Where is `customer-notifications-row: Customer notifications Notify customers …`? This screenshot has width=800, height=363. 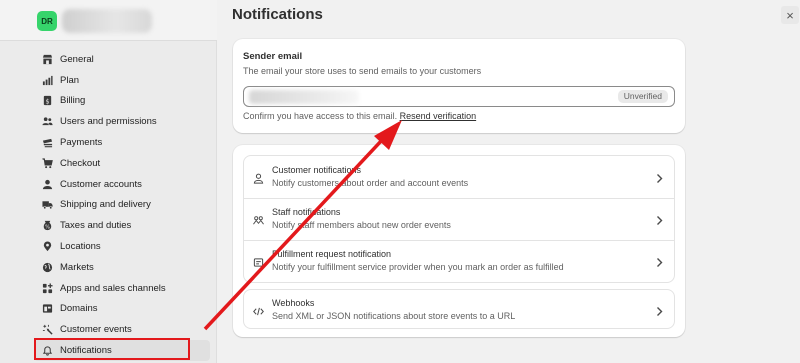
customer-notifications-row: Customer notifications Notify customers … is located at coordinates (459, 177).